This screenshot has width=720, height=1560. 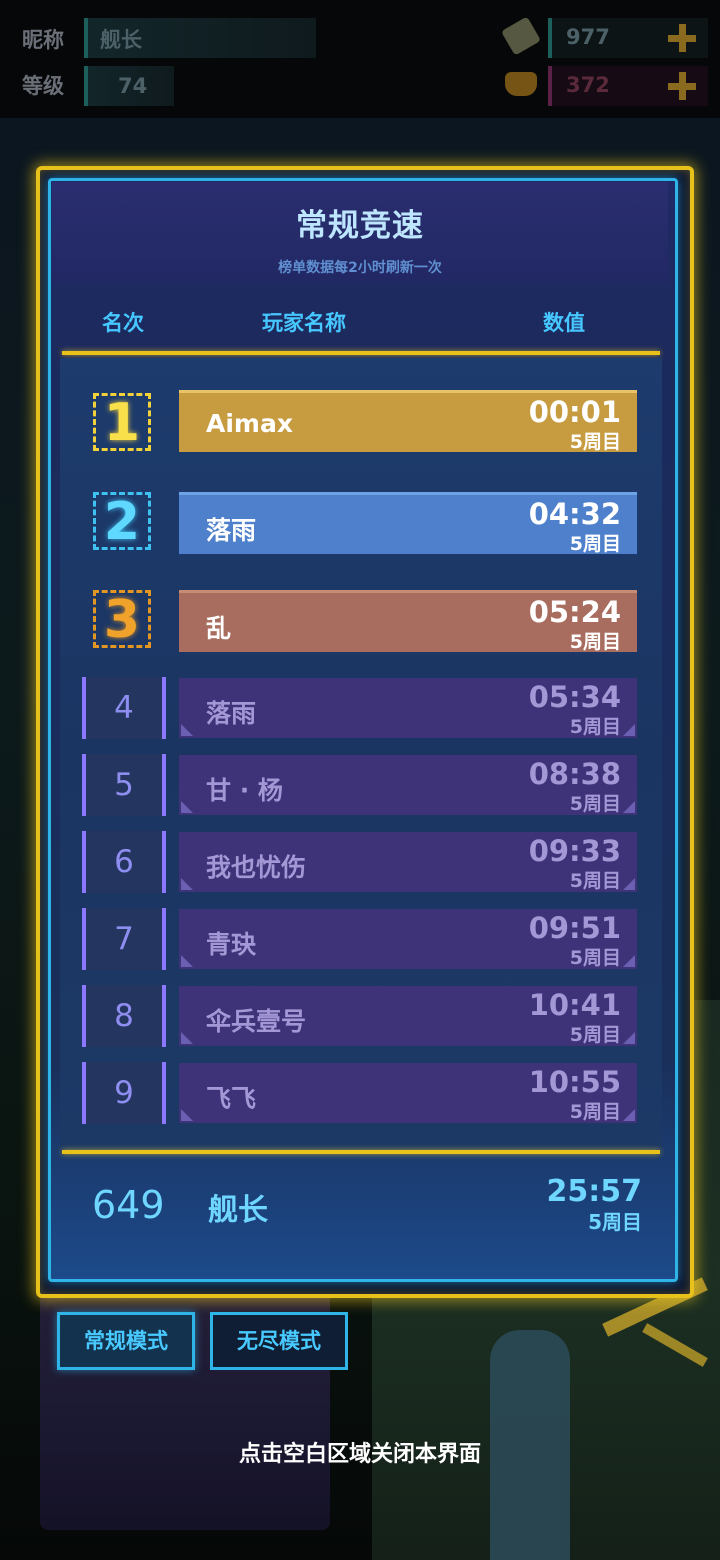 What do you see at coordinates (124, 1093) in the screenshot?
I see `rank-number: 9` at bounding box center [124, 1093].